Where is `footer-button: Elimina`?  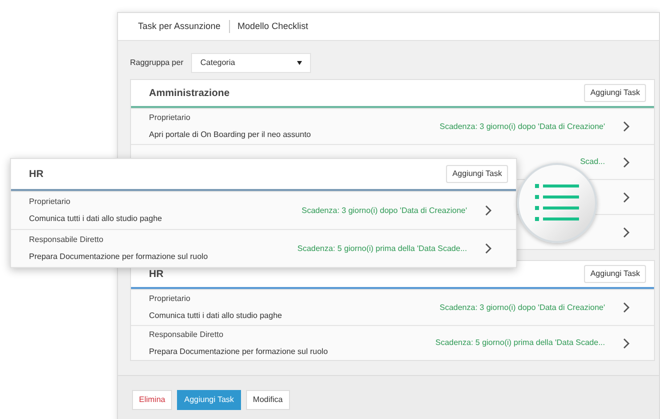
footer-button: Elimina is located at coordinates (152, 400).